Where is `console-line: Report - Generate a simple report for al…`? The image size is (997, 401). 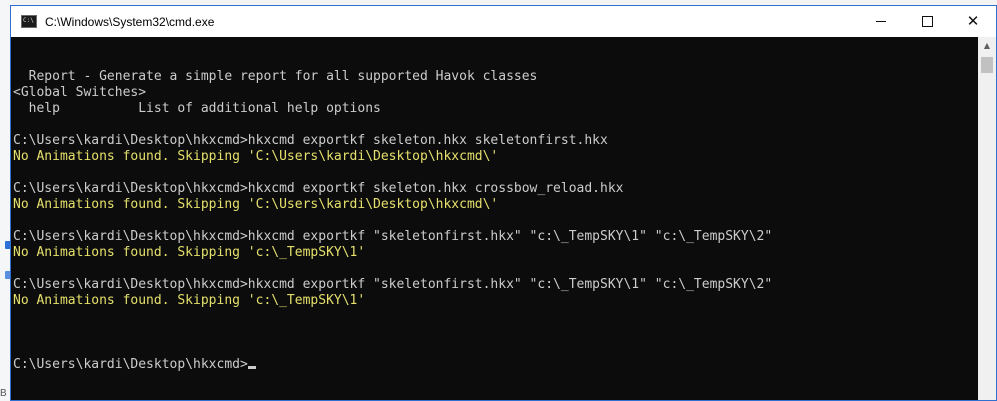
console-line: Report - Generate a simple report for al… is located at coordinates (275, 76).